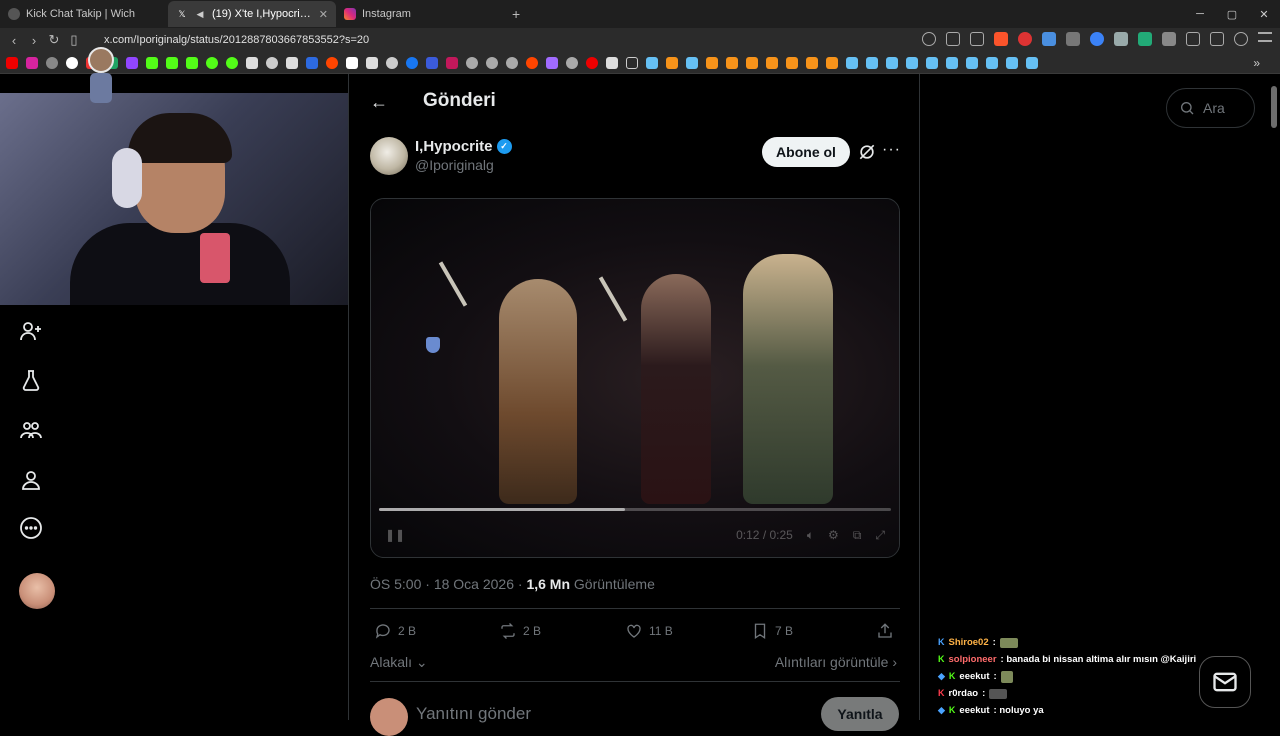 The height and width of the screenshot is (736, 1280). What do you see at coordinates (1232, 14) in the screenshot?
I see `maximize-button: ▢` at bounding box center [1232, 14].